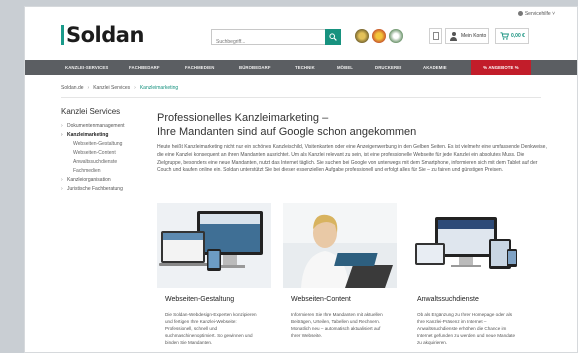 The image size is (578, 353). I want to click on soldan-logo: Soldan, so click(102, 35).